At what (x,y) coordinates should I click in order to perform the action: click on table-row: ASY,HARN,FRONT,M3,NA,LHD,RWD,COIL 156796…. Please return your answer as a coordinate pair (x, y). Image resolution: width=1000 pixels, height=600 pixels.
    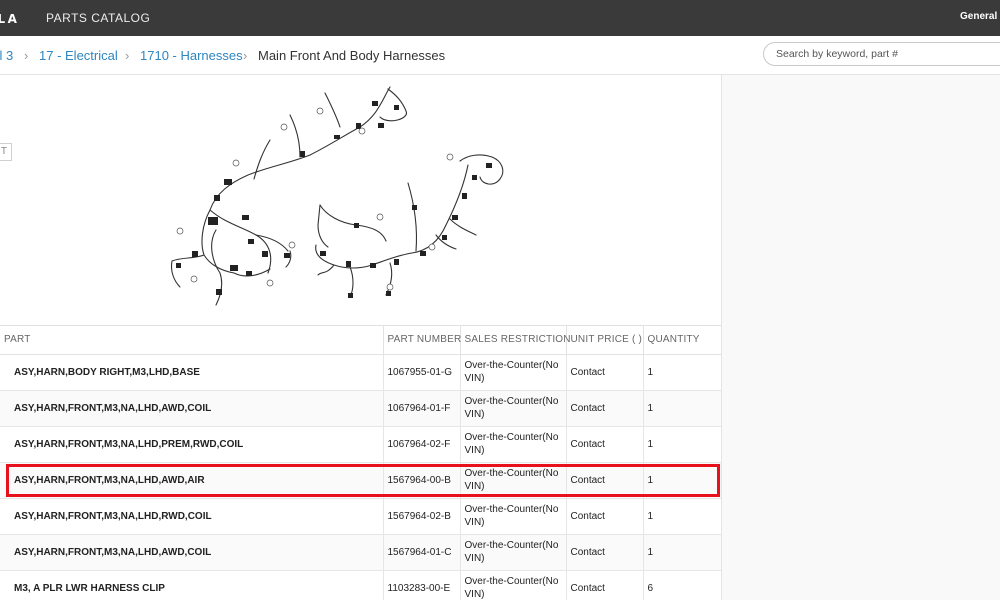
    Looking at the image, I should click on (360, 516).